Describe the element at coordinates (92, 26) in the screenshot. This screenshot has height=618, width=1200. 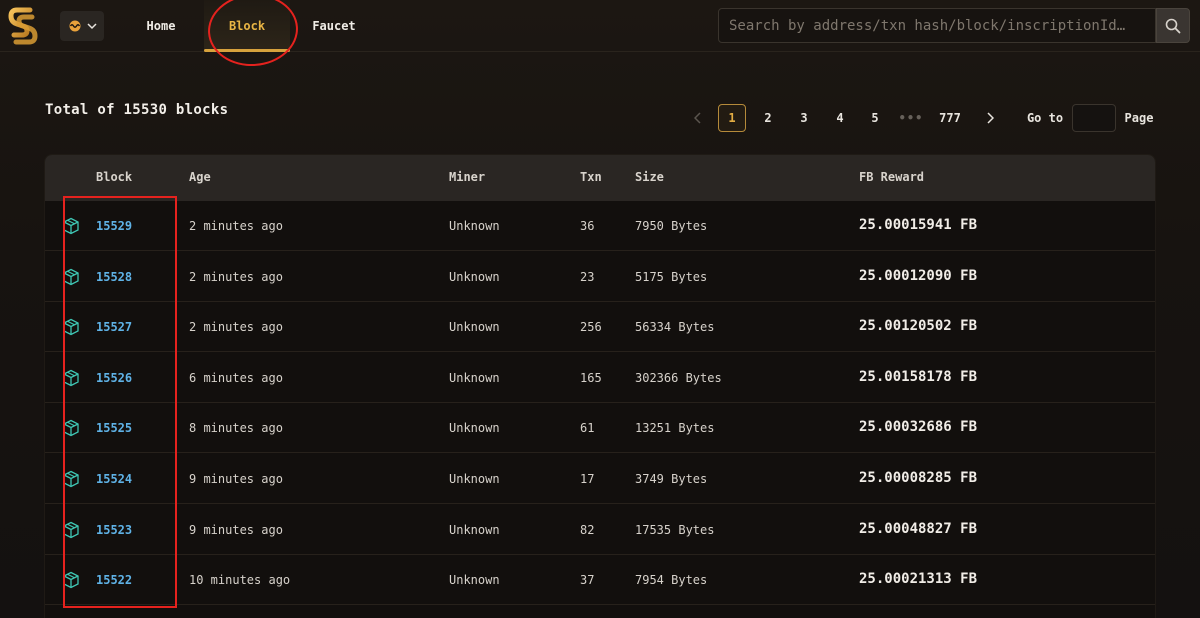
I see `chevron-down-icon` at that location.